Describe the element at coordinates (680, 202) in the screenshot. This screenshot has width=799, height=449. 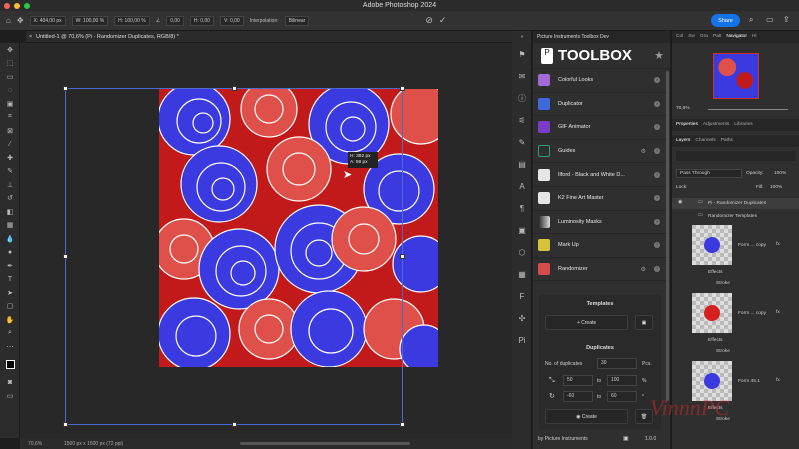
I see `eye-icon: ◉` at that location.